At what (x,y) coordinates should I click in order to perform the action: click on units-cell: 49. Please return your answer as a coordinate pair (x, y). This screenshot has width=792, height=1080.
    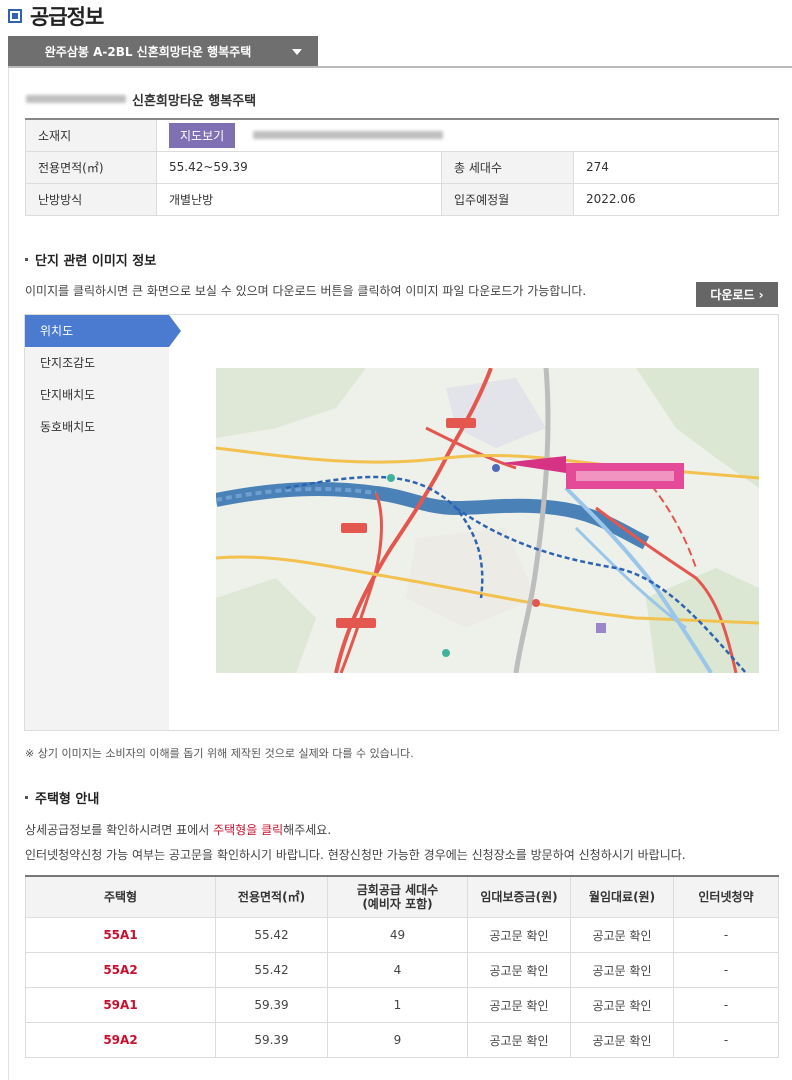
    Looking at the image, I should click on (397, 935).